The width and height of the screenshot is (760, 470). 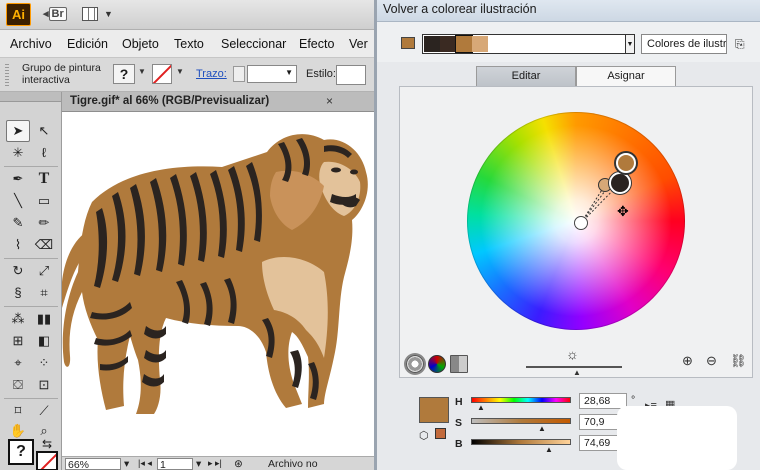 What do you see at coordinates (30, 97) in the screenshot?
I see `tools-panel-header` at bounding box center [30, 97].